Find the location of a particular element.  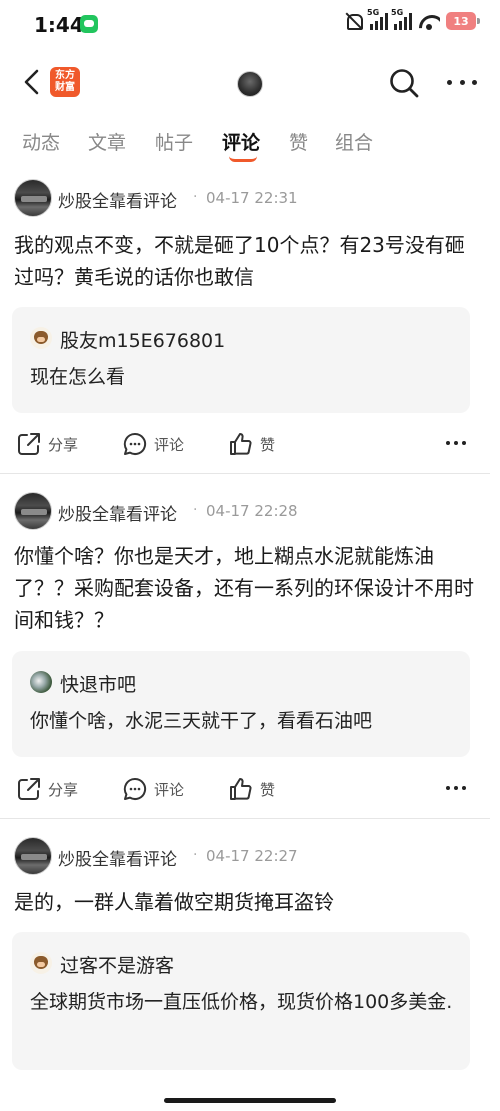

status-time: 1:44 is located at coordinates (59, 25).